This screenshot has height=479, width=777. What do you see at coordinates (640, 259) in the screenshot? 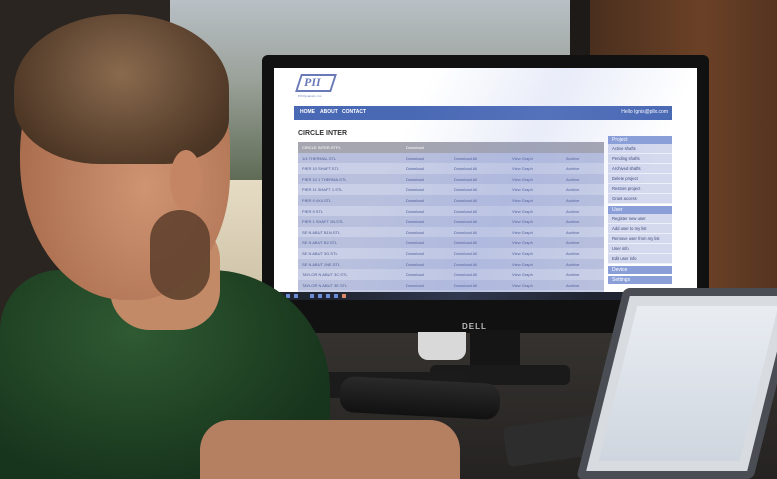
I see `sidebar-item: Edit user info` at bounding box center [640, 259].